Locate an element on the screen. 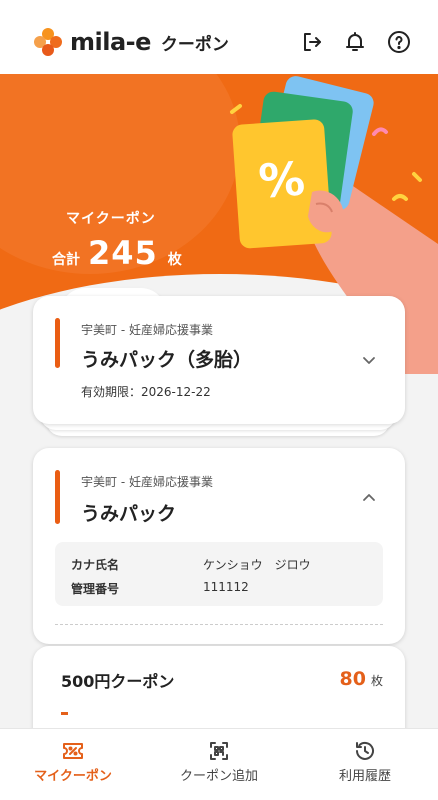 This screenshot has height=800, width=438. logo-mark-icon is located at coordinates (48, 42).